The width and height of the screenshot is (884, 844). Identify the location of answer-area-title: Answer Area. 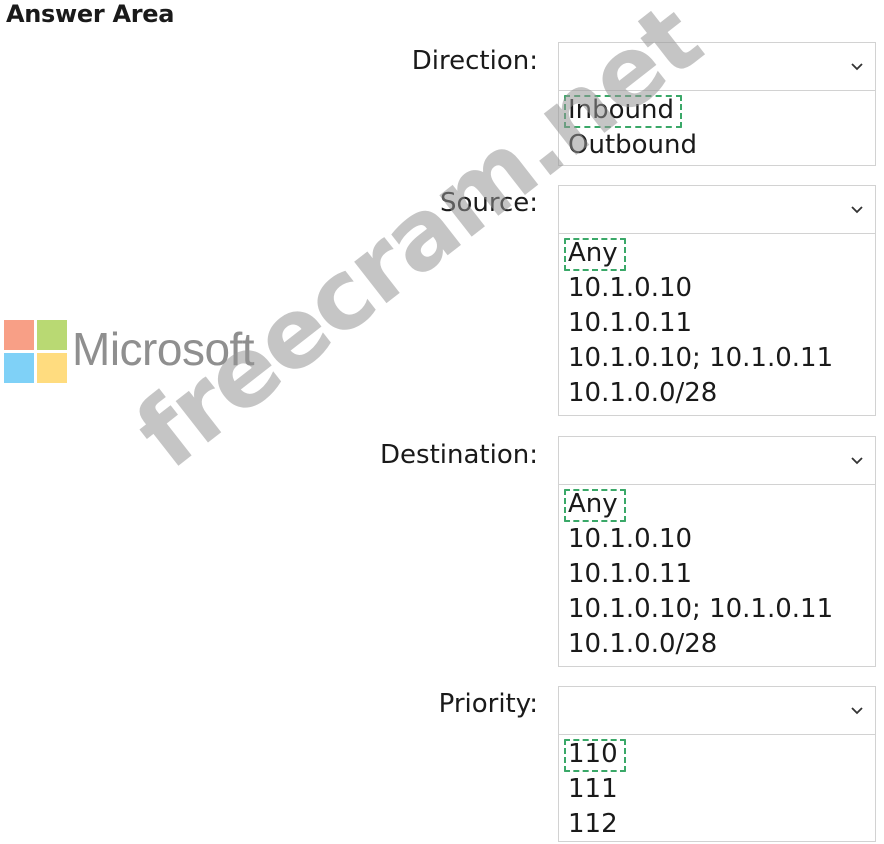
(90, 14).